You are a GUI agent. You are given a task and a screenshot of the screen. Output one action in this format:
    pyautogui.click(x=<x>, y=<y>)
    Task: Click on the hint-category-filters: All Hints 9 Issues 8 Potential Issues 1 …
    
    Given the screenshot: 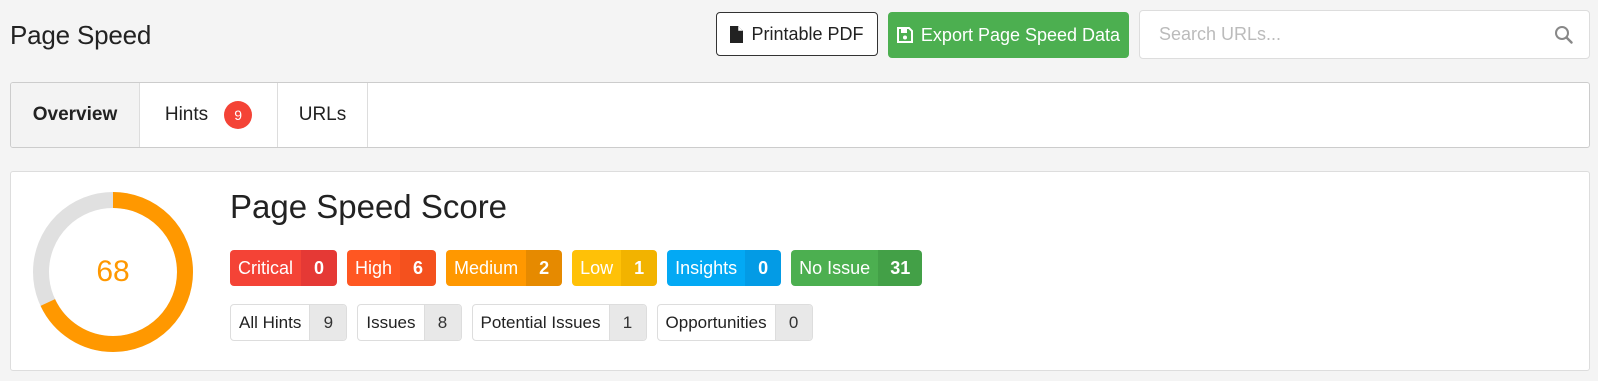 What is the action you would take?
    pyautogui.click(x=521, y=322)
    